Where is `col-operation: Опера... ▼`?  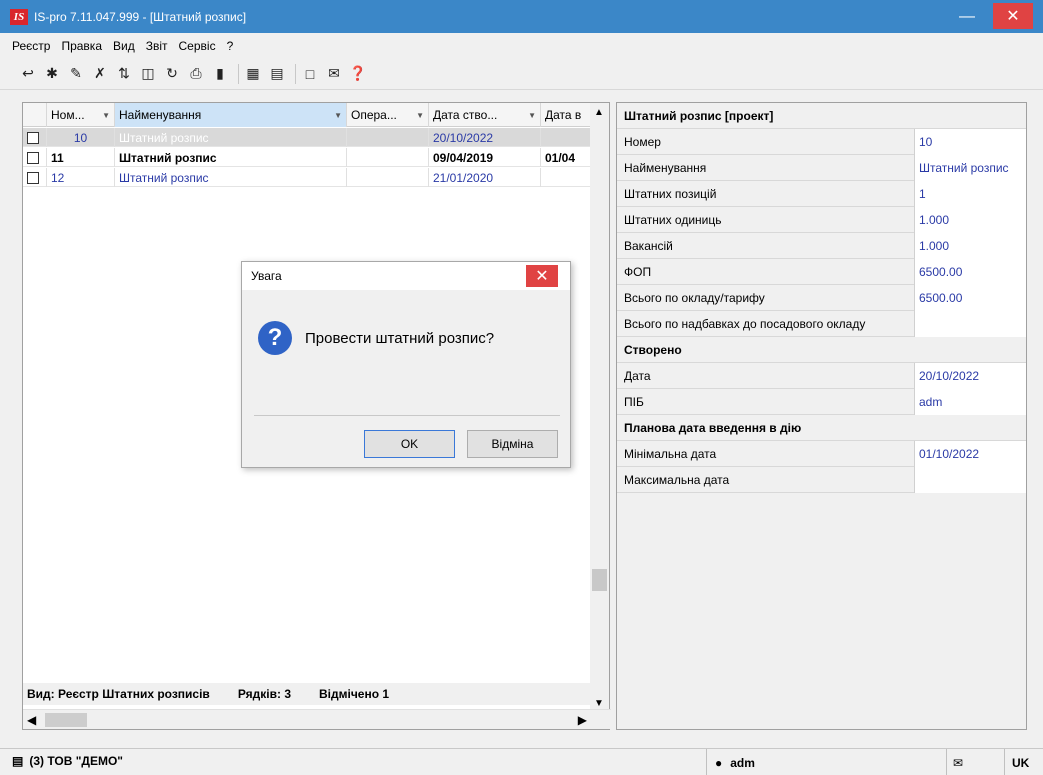 col-operation: Опера... ▼ is located at coordinates (388, 115).